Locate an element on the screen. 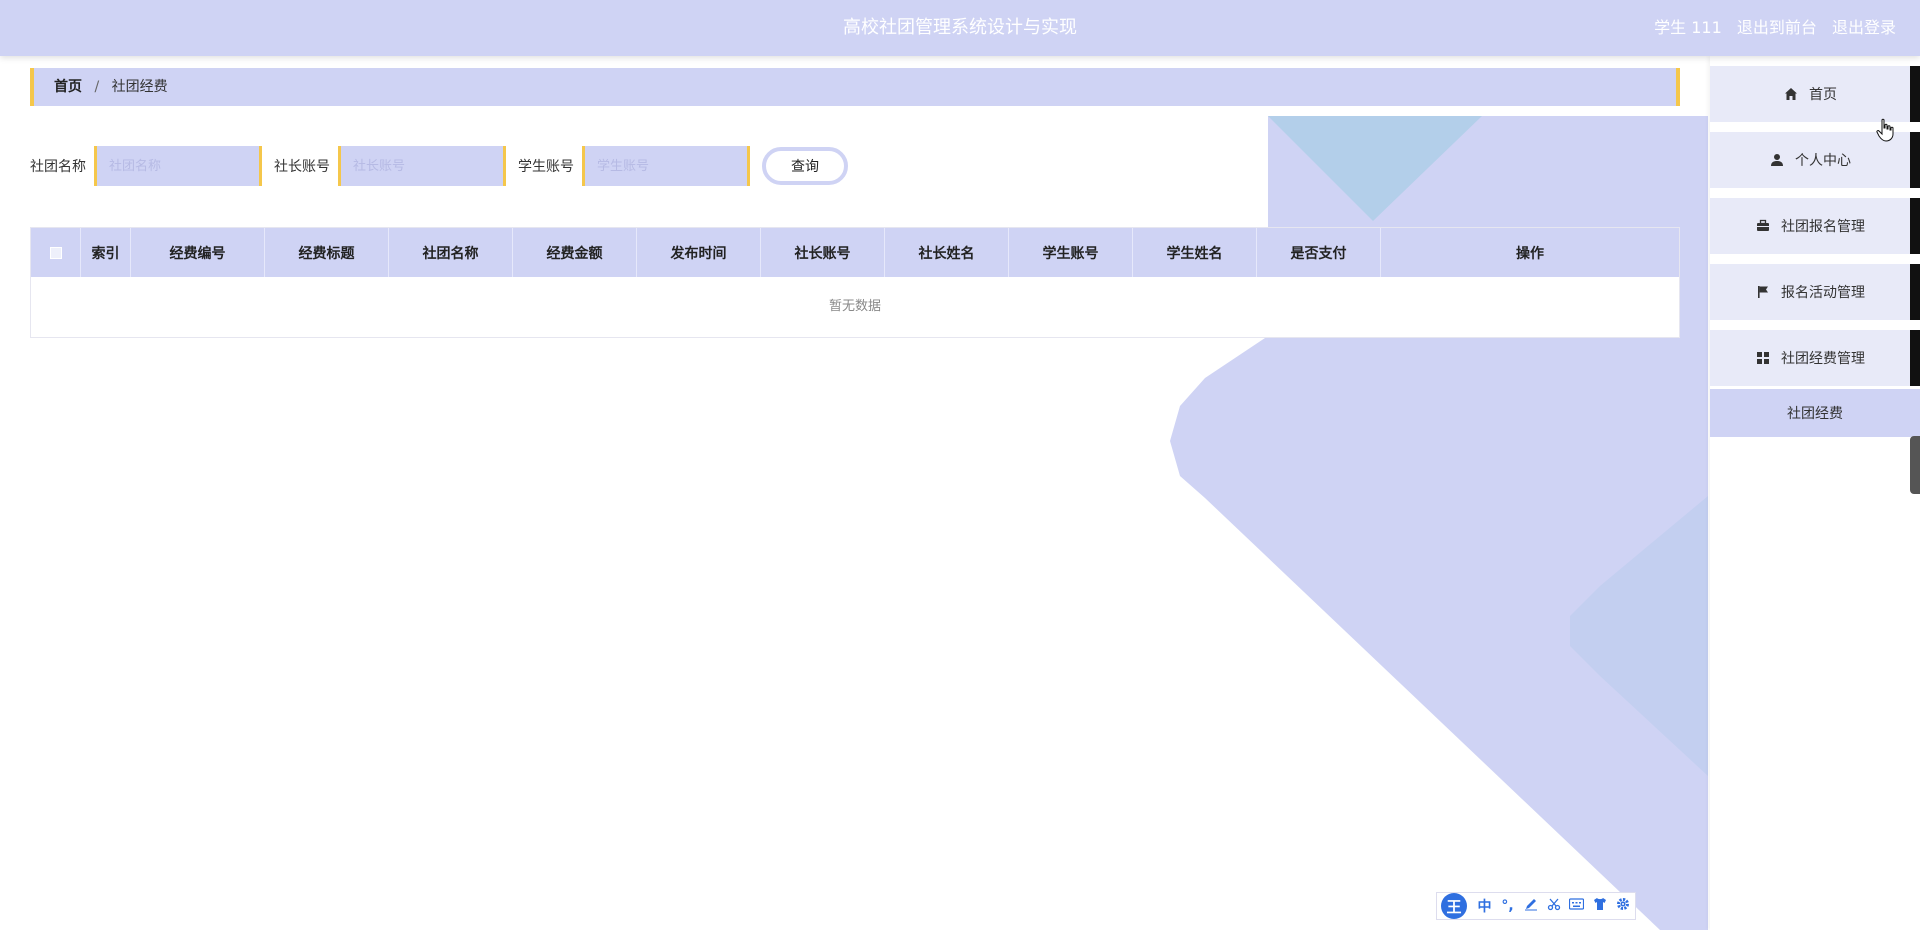 The width and height of the screenshot is (1920, 930). column-header: 学生姓名 is located at coordinates (1195, 252).